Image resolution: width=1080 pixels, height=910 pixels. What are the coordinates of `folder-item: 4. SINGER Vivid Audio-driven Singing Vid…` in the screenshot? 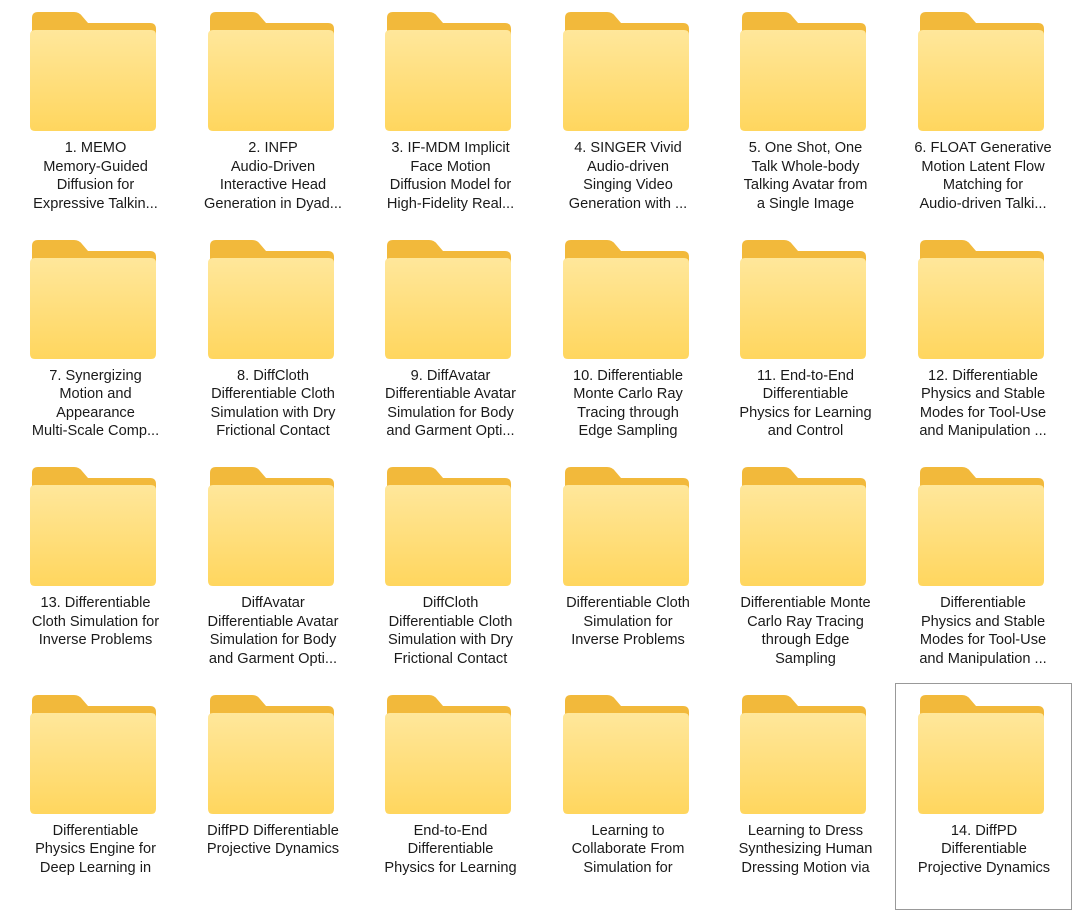 It's located at (629, 114).